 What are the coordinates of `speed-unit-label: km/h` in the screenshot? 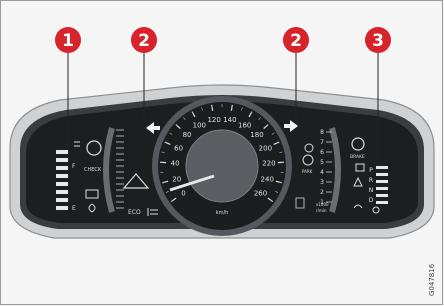 It's located at (222, 213).